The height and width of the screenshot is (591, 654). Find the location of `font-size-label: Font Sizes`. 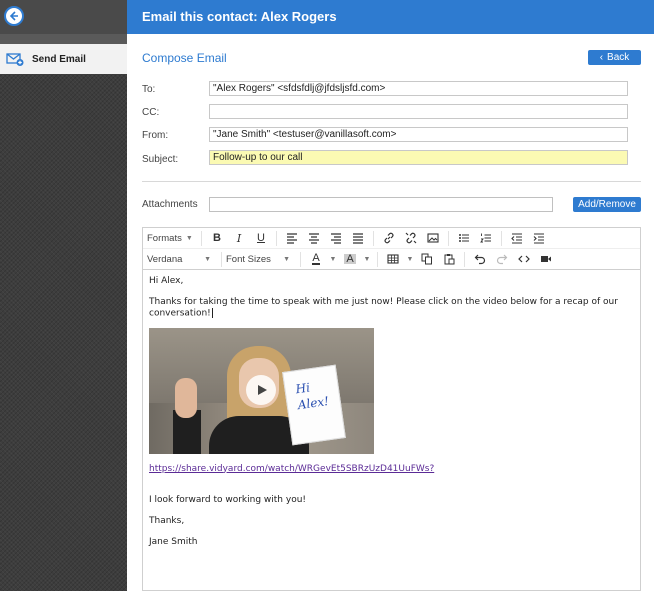

font-size-label: Font Sizes is located at coordinates (248, 259).